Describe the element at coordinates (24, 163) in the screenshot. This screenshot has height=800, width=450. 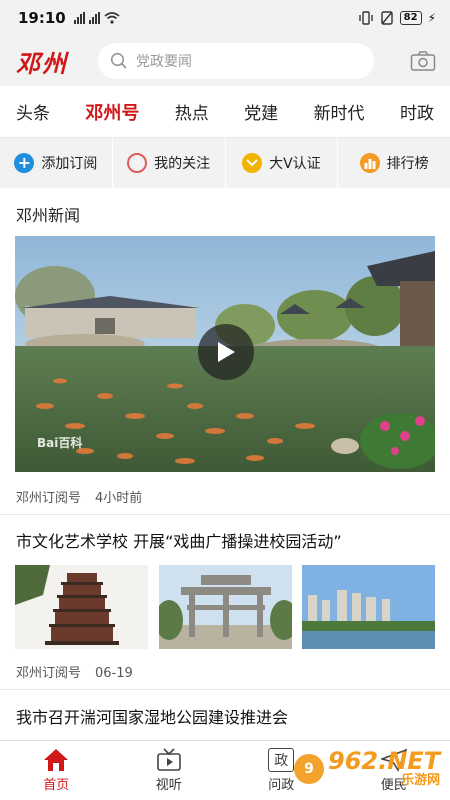
I see `plus-circle-icon: +` at that location.